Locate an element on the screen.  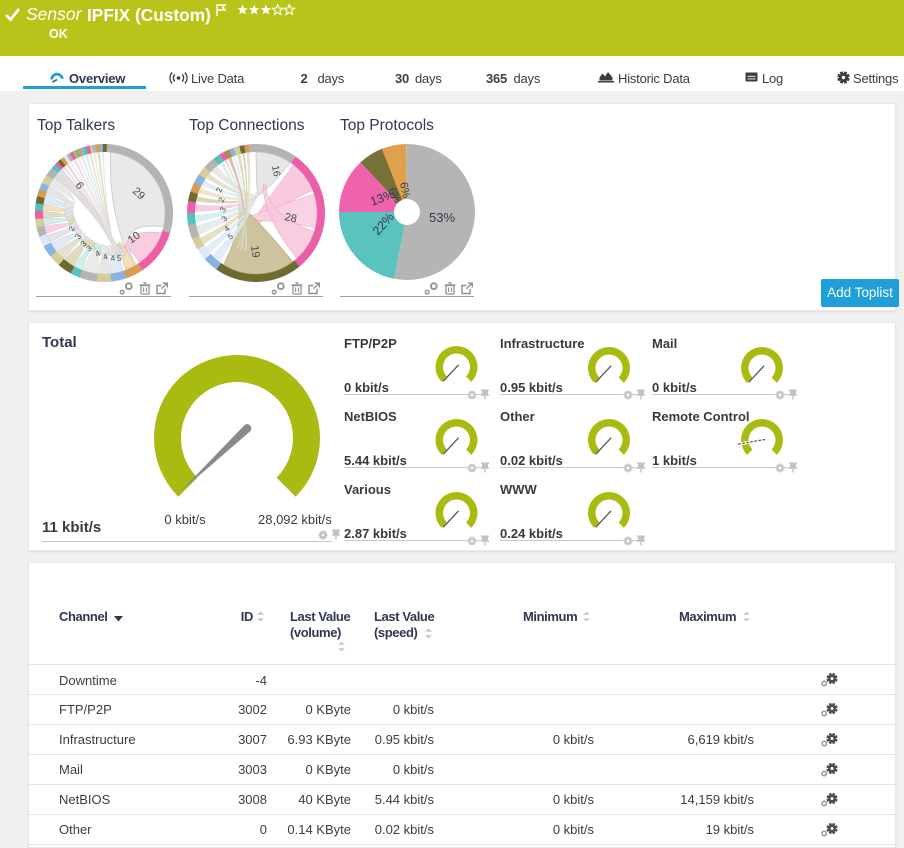
svg-text: 5 is located at coordinates (119, 258).